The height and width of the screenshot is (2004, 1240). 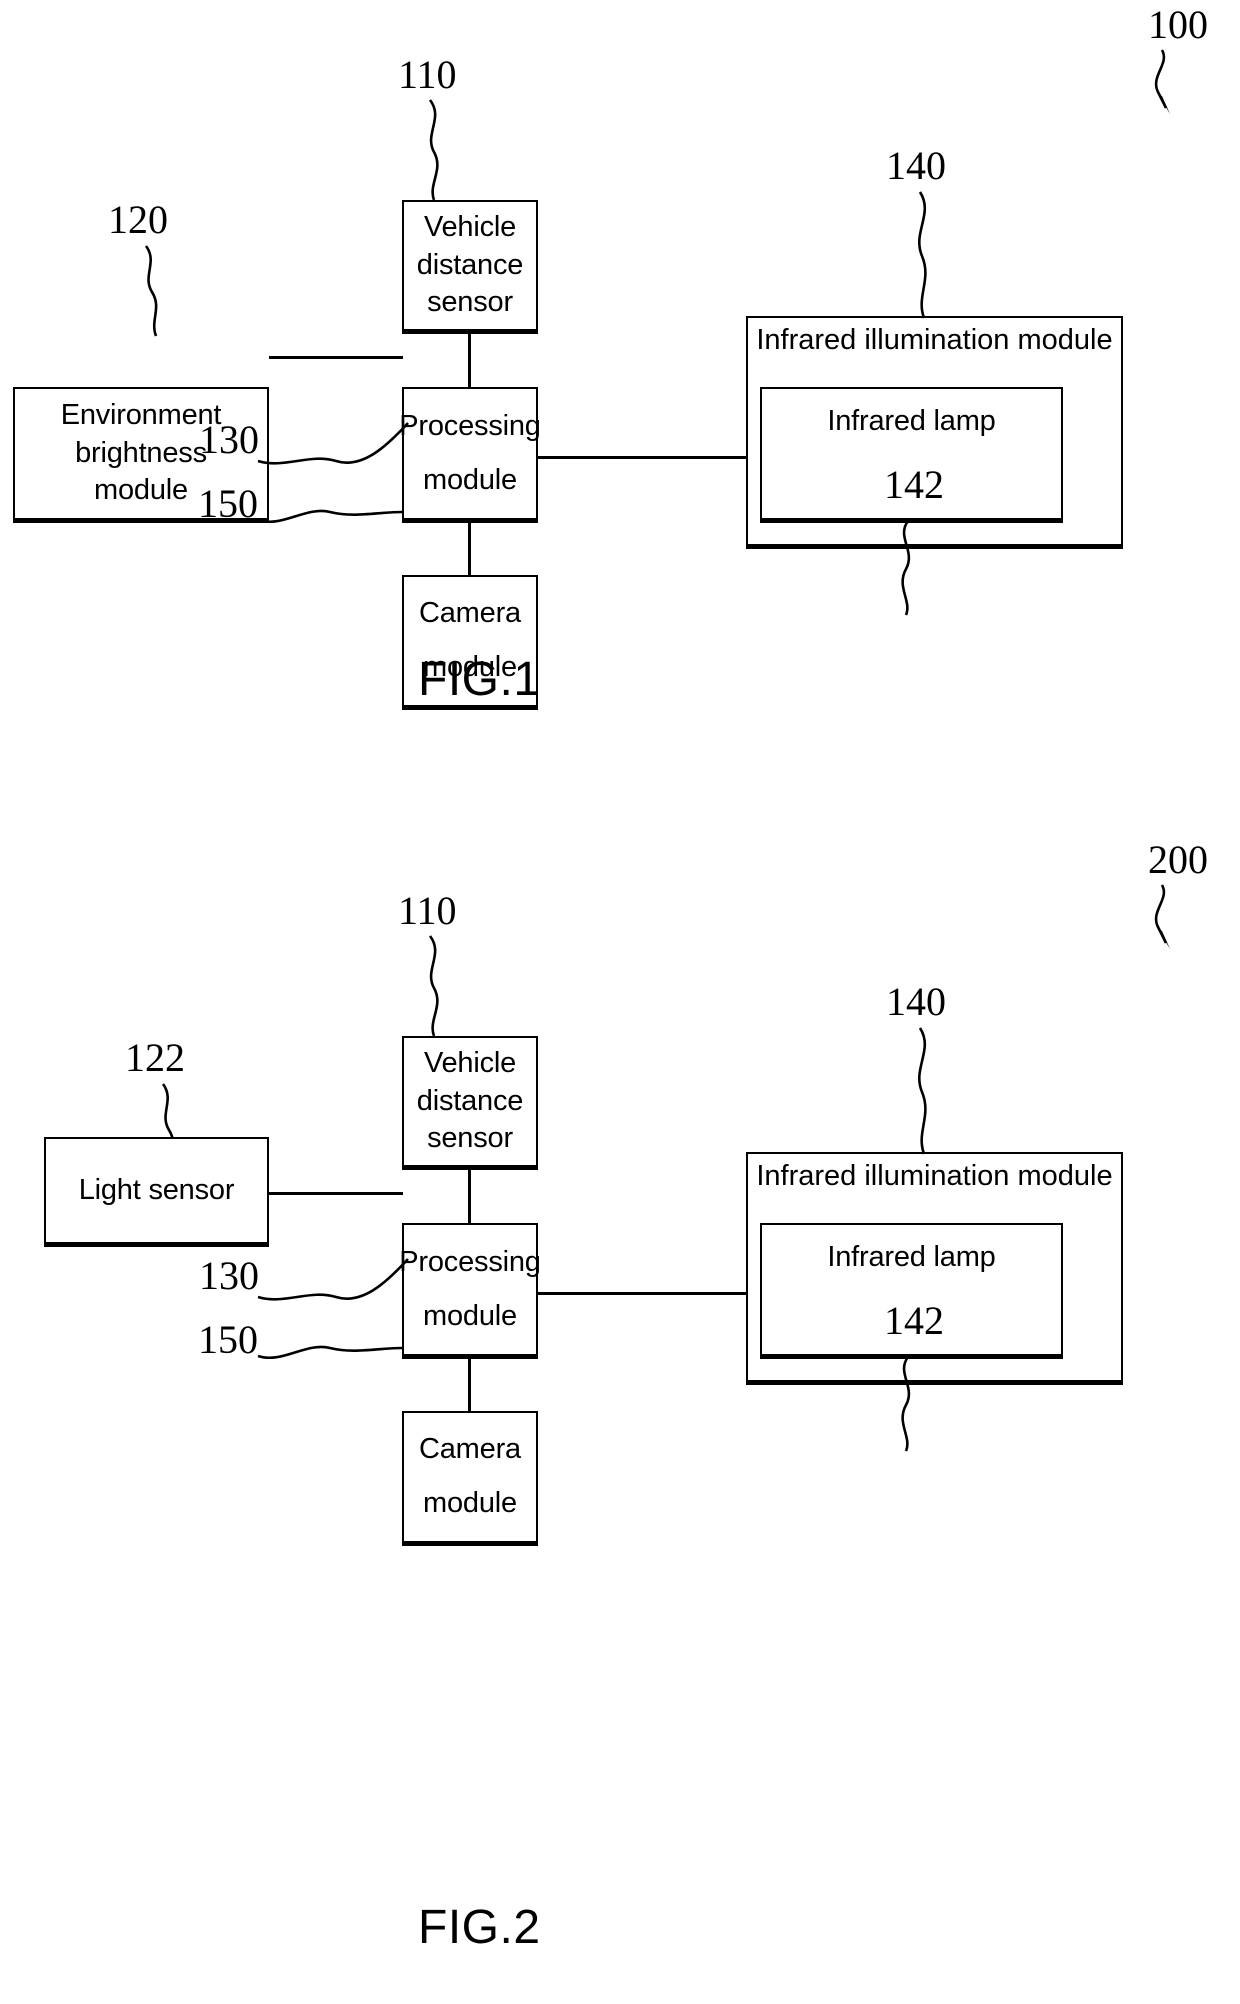 I want to click on block-camera-module: Camera module, so click(x=470, y=1478).